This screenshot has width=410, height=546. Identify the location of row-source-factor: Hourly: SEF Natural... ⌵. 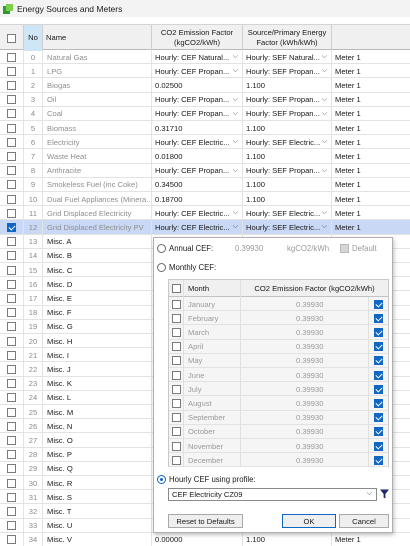
(287, 57).